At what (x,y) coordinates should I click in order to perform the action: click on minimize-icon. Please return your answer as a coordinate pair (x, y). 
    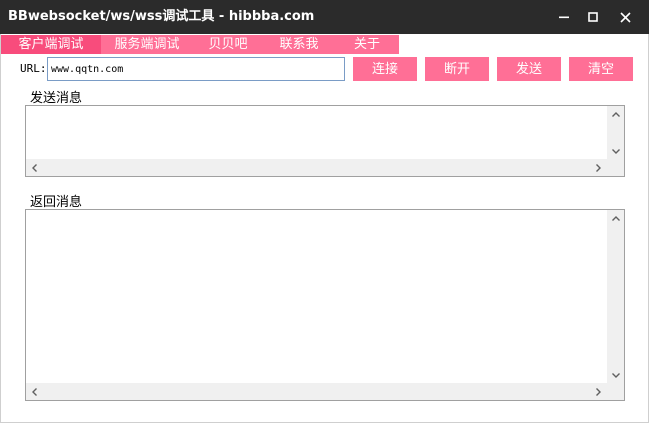
    Looking at the image, I should click on (564, 17).